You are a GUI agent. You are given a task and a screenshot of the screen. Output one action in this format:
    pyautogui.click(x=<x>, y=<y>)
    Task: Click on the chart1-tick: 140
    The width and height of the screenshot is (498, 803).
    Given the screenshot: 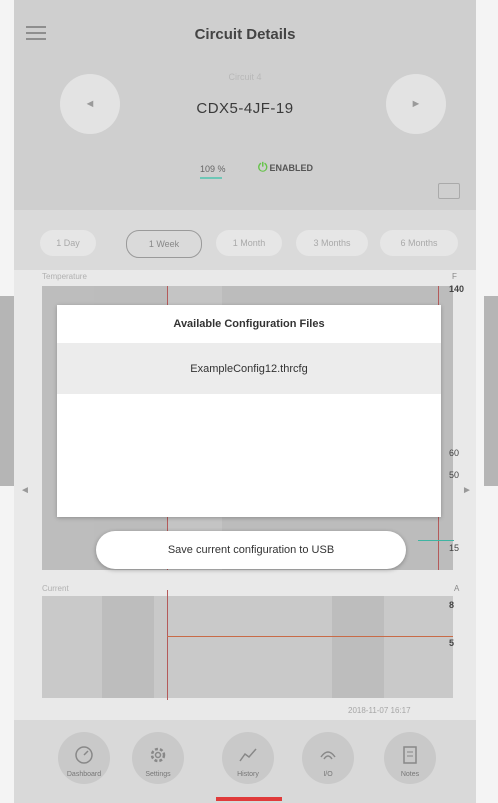 What is the action you would take?
    pyautogui.click(x=457, y=289)
    